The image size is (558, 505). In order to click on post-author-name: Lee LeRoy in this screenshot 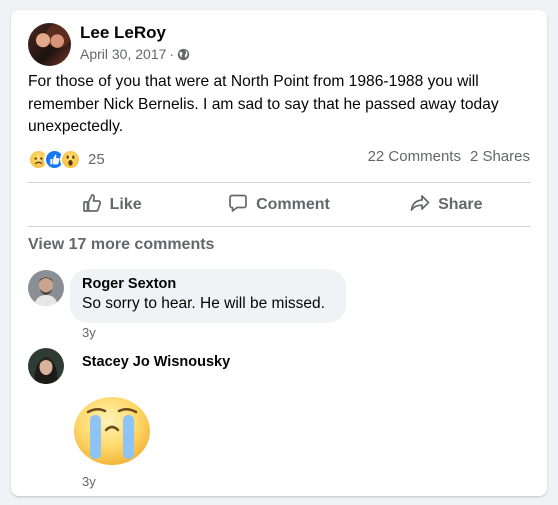, I will do `click(123, 33)`.